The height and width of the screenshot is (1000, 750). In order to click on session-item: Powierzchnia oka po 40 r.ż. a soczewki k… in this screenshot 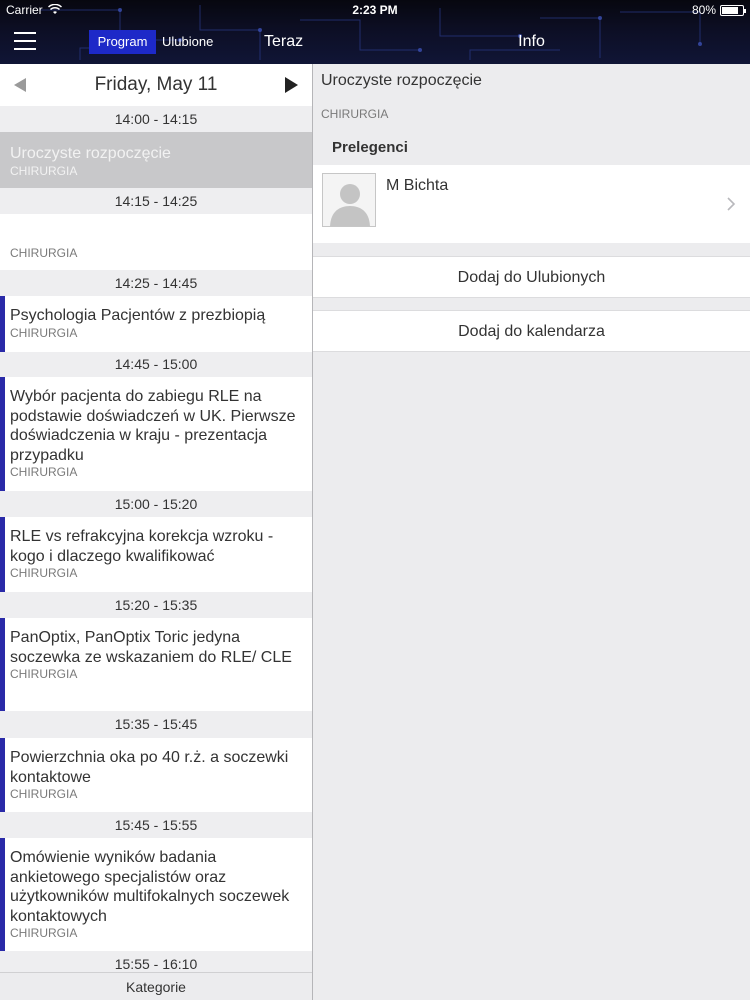, I will do `click(156, 775)`.